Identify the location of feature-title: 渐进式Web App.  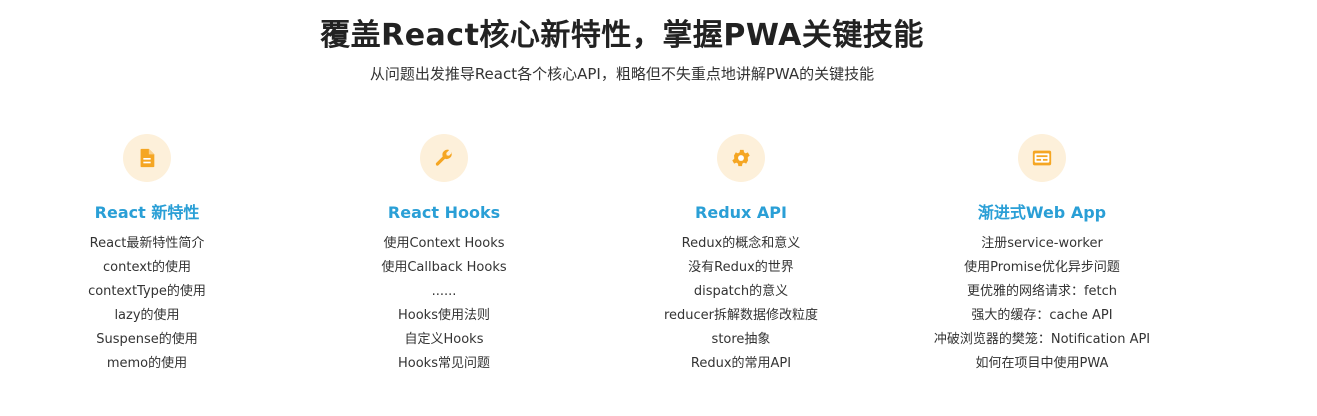
(1042, 212).